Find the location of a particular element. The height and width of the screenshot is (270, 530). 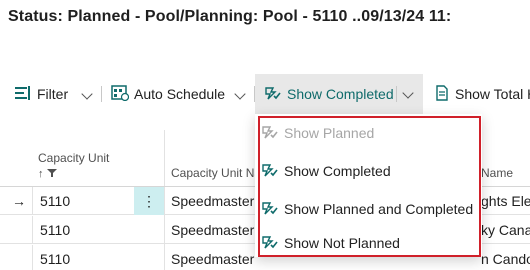

show-planned-and-completed-icon is located at coordinates (270, 209).